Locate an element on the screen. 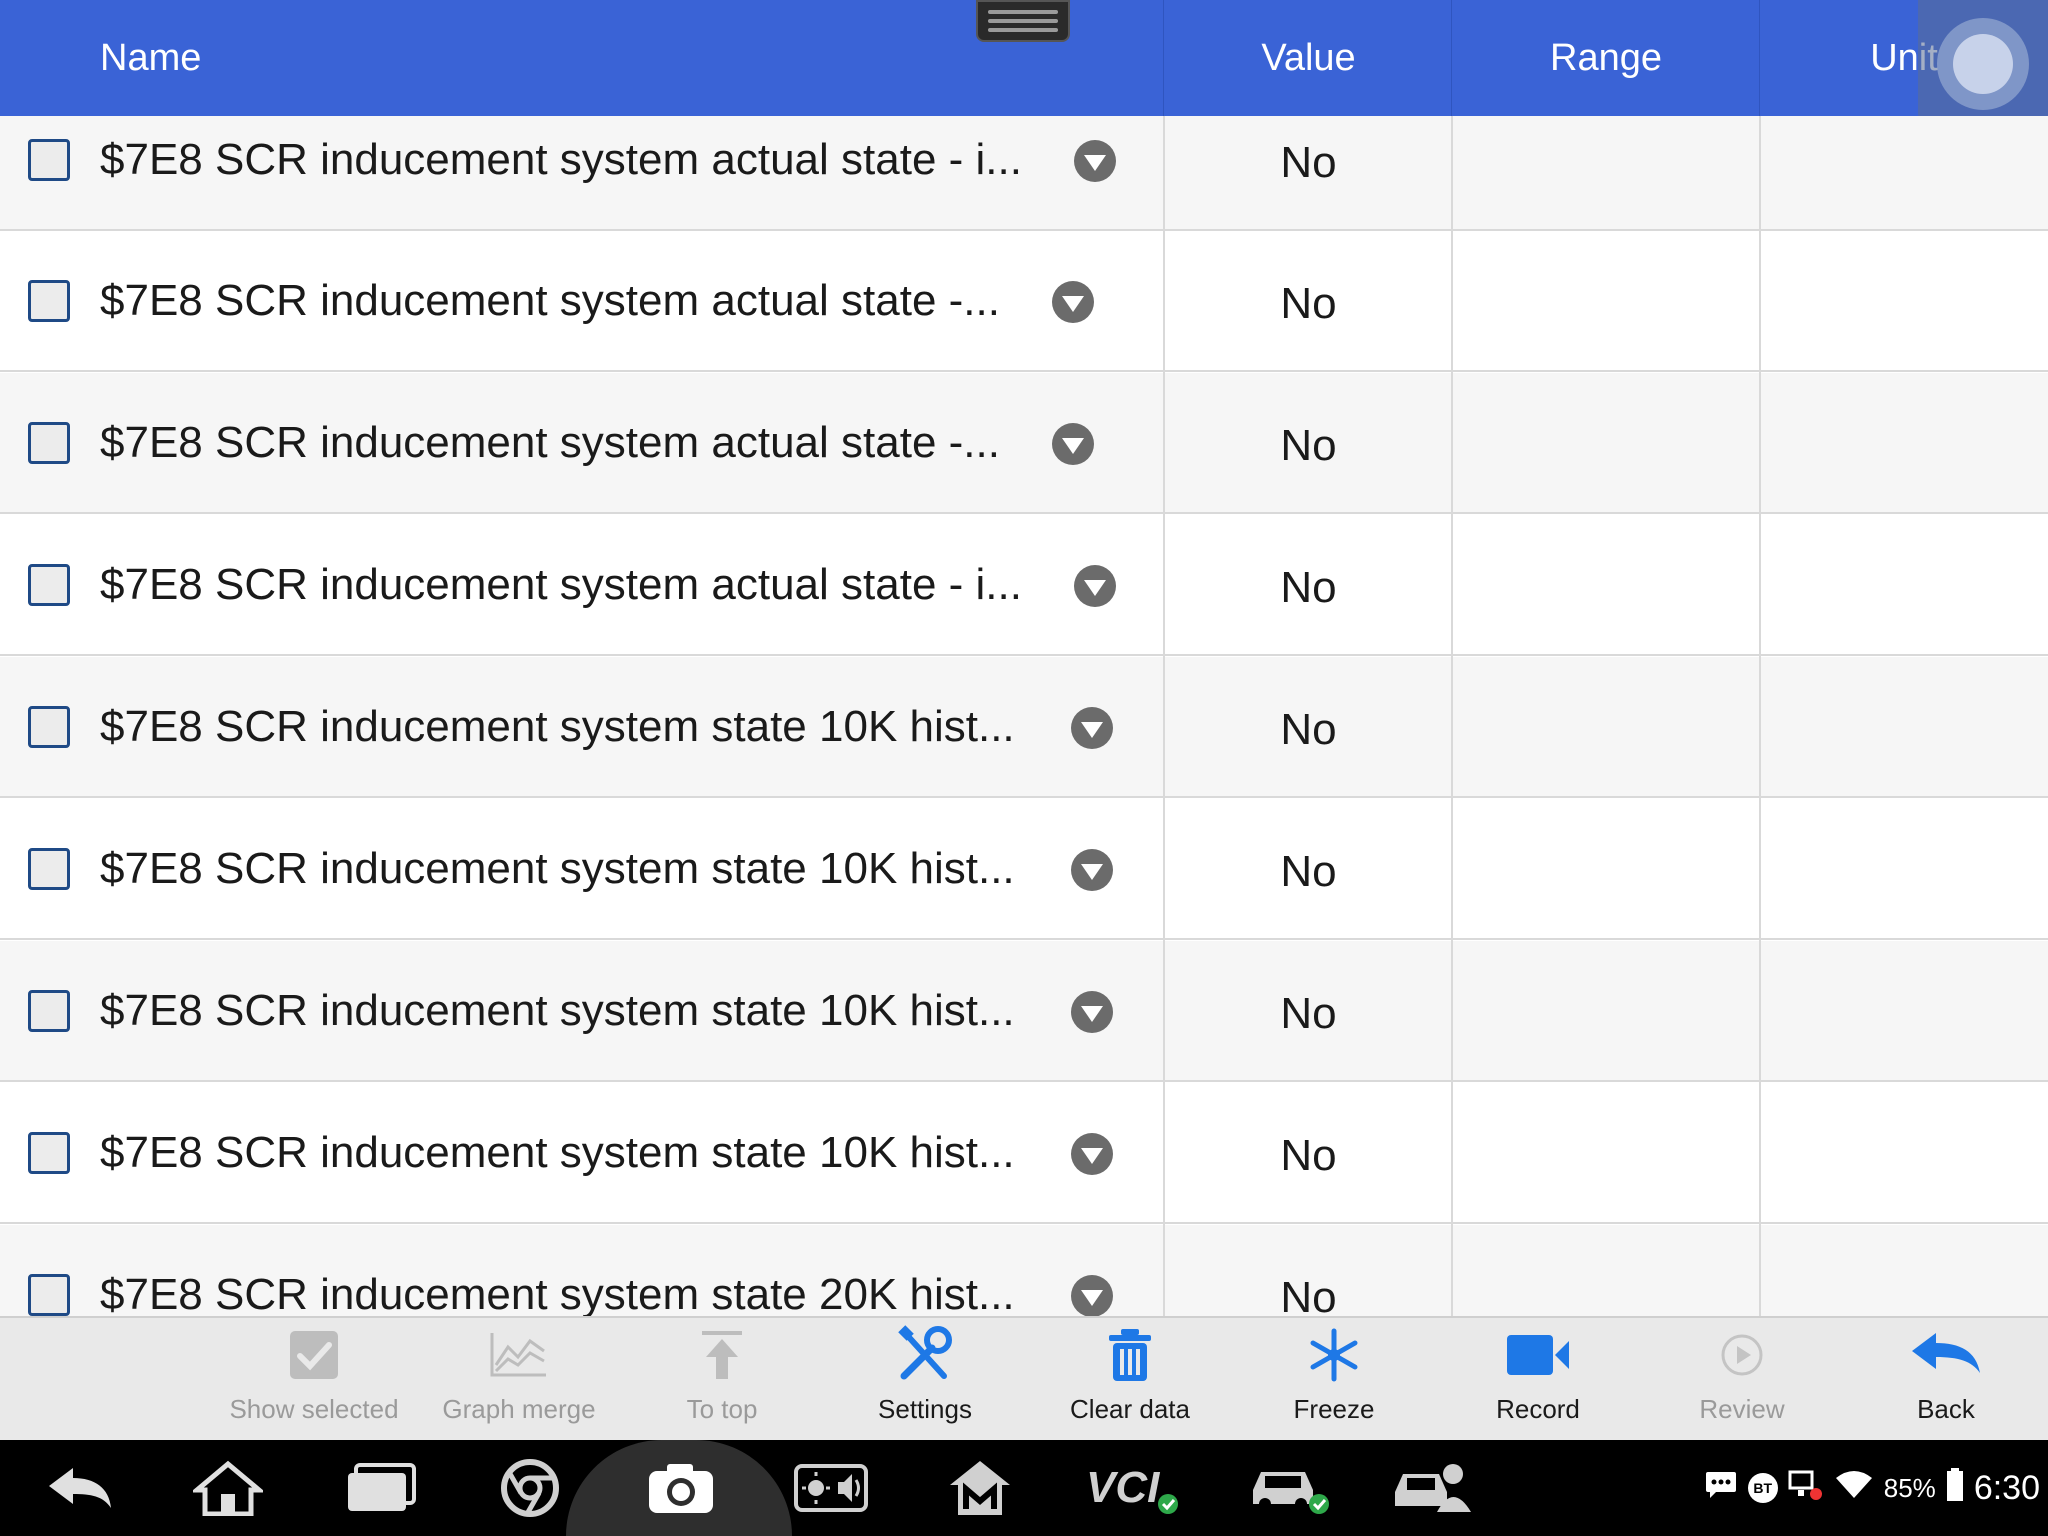 This screenshot has width=2048, height=1536. column-header-value: Value is located at coordinates (1308, 58).